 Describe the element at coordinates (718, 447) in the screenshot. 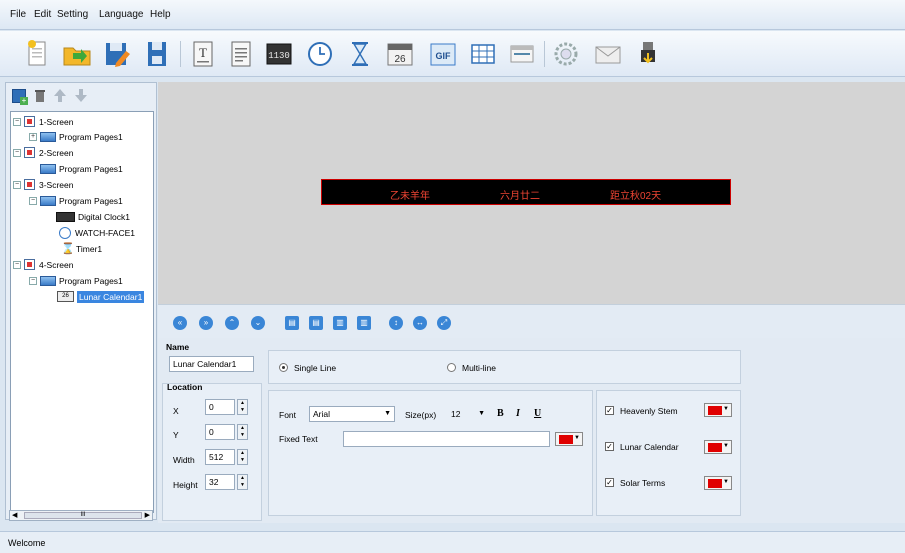

I see `lunar-calendar-color-button: ▼` at that location.